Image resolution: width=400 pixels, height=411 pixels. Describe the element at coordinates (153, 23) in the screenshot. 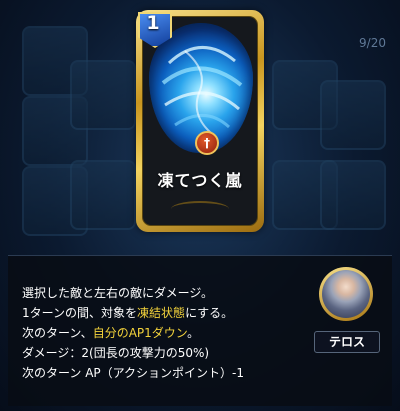

I see `cost-value: 1` at that location.